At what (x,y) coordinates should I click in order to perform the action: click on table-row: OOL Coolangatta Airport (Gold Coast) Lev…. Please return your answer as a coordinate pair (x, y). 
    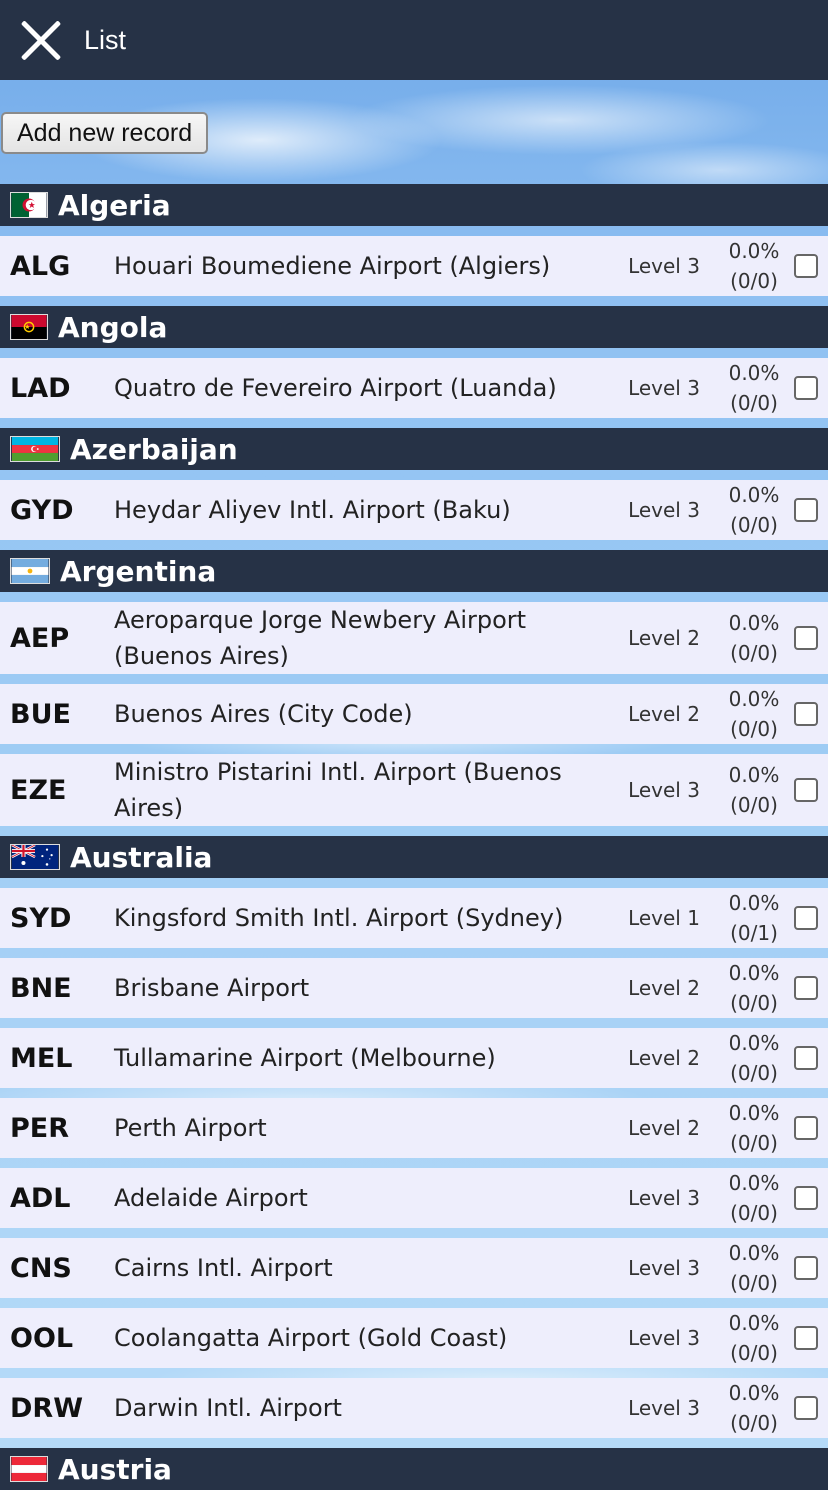
    Looking at the image, I should click on (414, 1338).